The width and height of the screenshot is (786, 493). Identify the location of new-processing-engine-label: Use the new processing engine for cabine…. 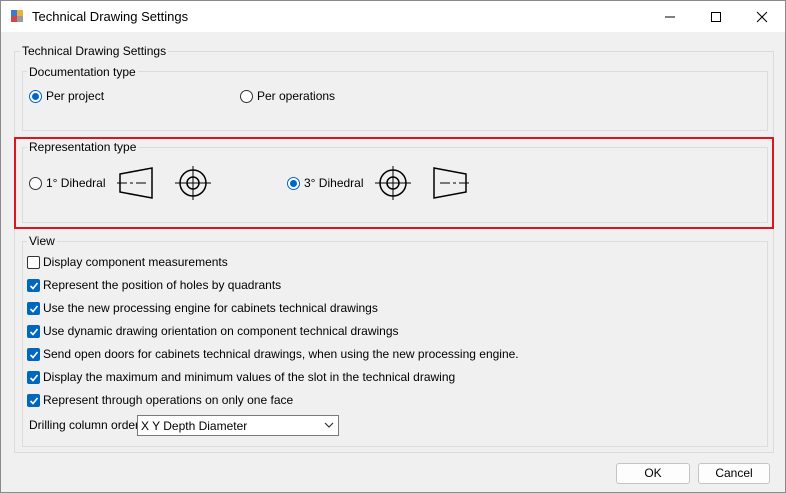
(210, 308).